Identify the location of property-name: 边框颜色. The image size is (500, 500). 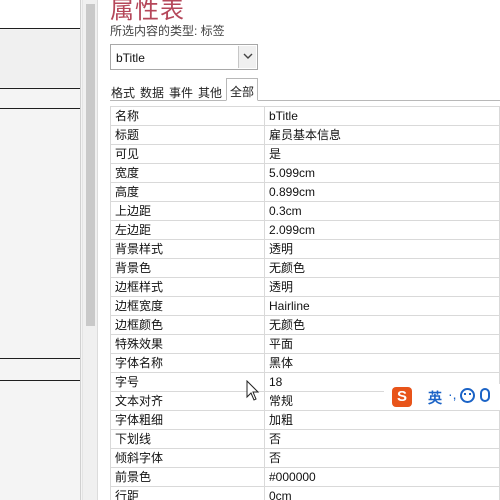
(187, 325).